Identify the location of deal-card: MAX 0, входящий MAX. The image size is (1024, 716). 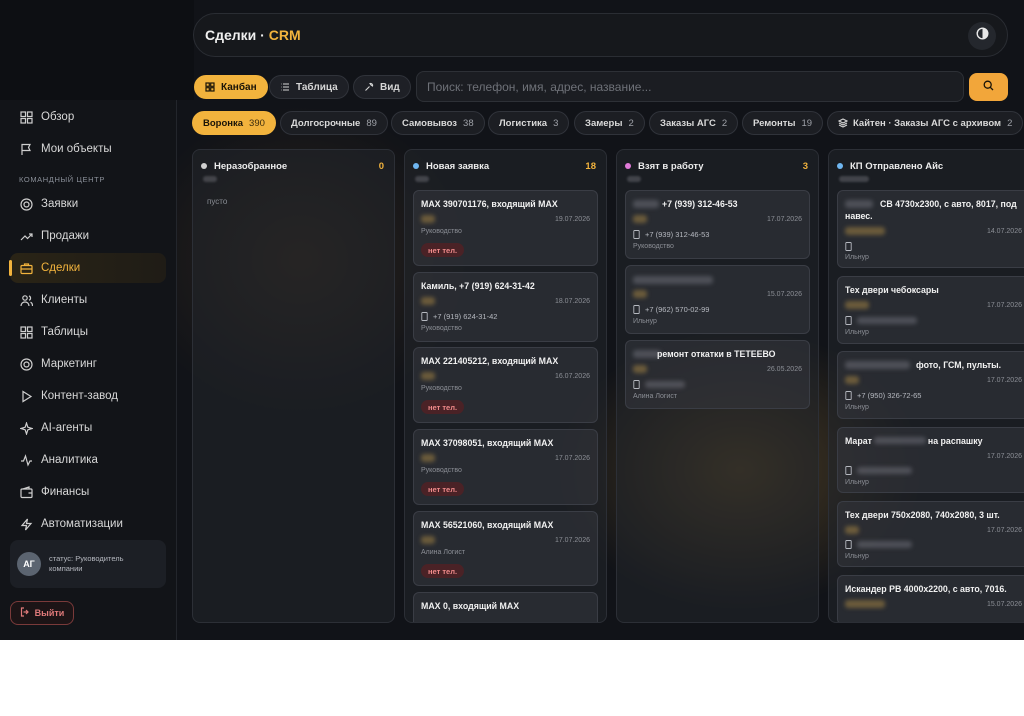
(505, 607).